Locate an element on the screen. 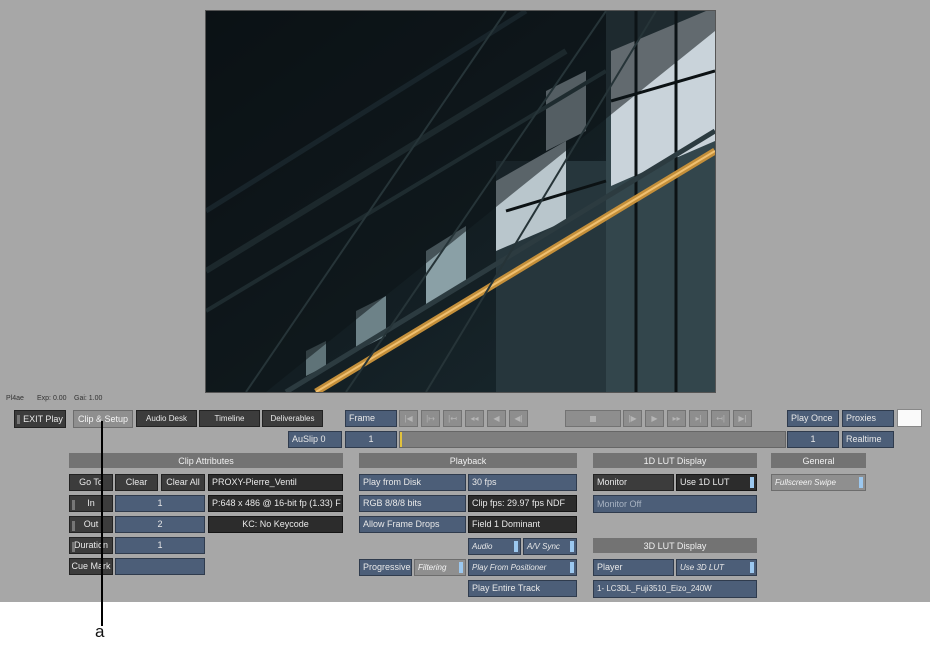 The image size is (930, 648). in-label: In is located at coordinates (91, 503).